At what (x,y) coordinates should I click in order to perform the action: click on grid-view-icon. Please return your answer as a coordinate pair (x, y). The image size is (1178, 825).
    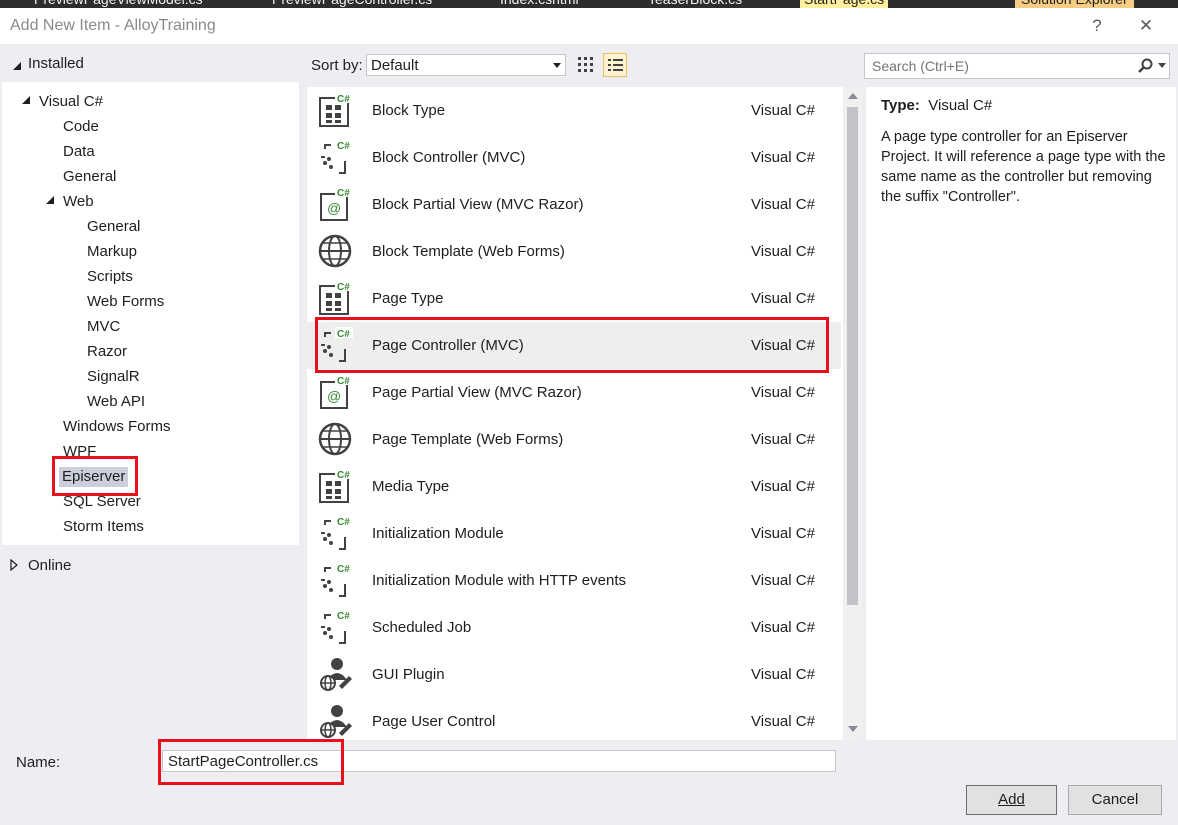
    Looking at the image, I should click on (585, 64).